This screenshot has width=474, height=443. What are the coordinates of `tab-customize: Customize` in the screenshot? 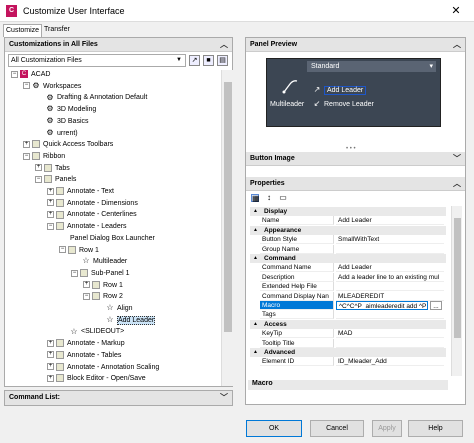 It's located at (23, 30).